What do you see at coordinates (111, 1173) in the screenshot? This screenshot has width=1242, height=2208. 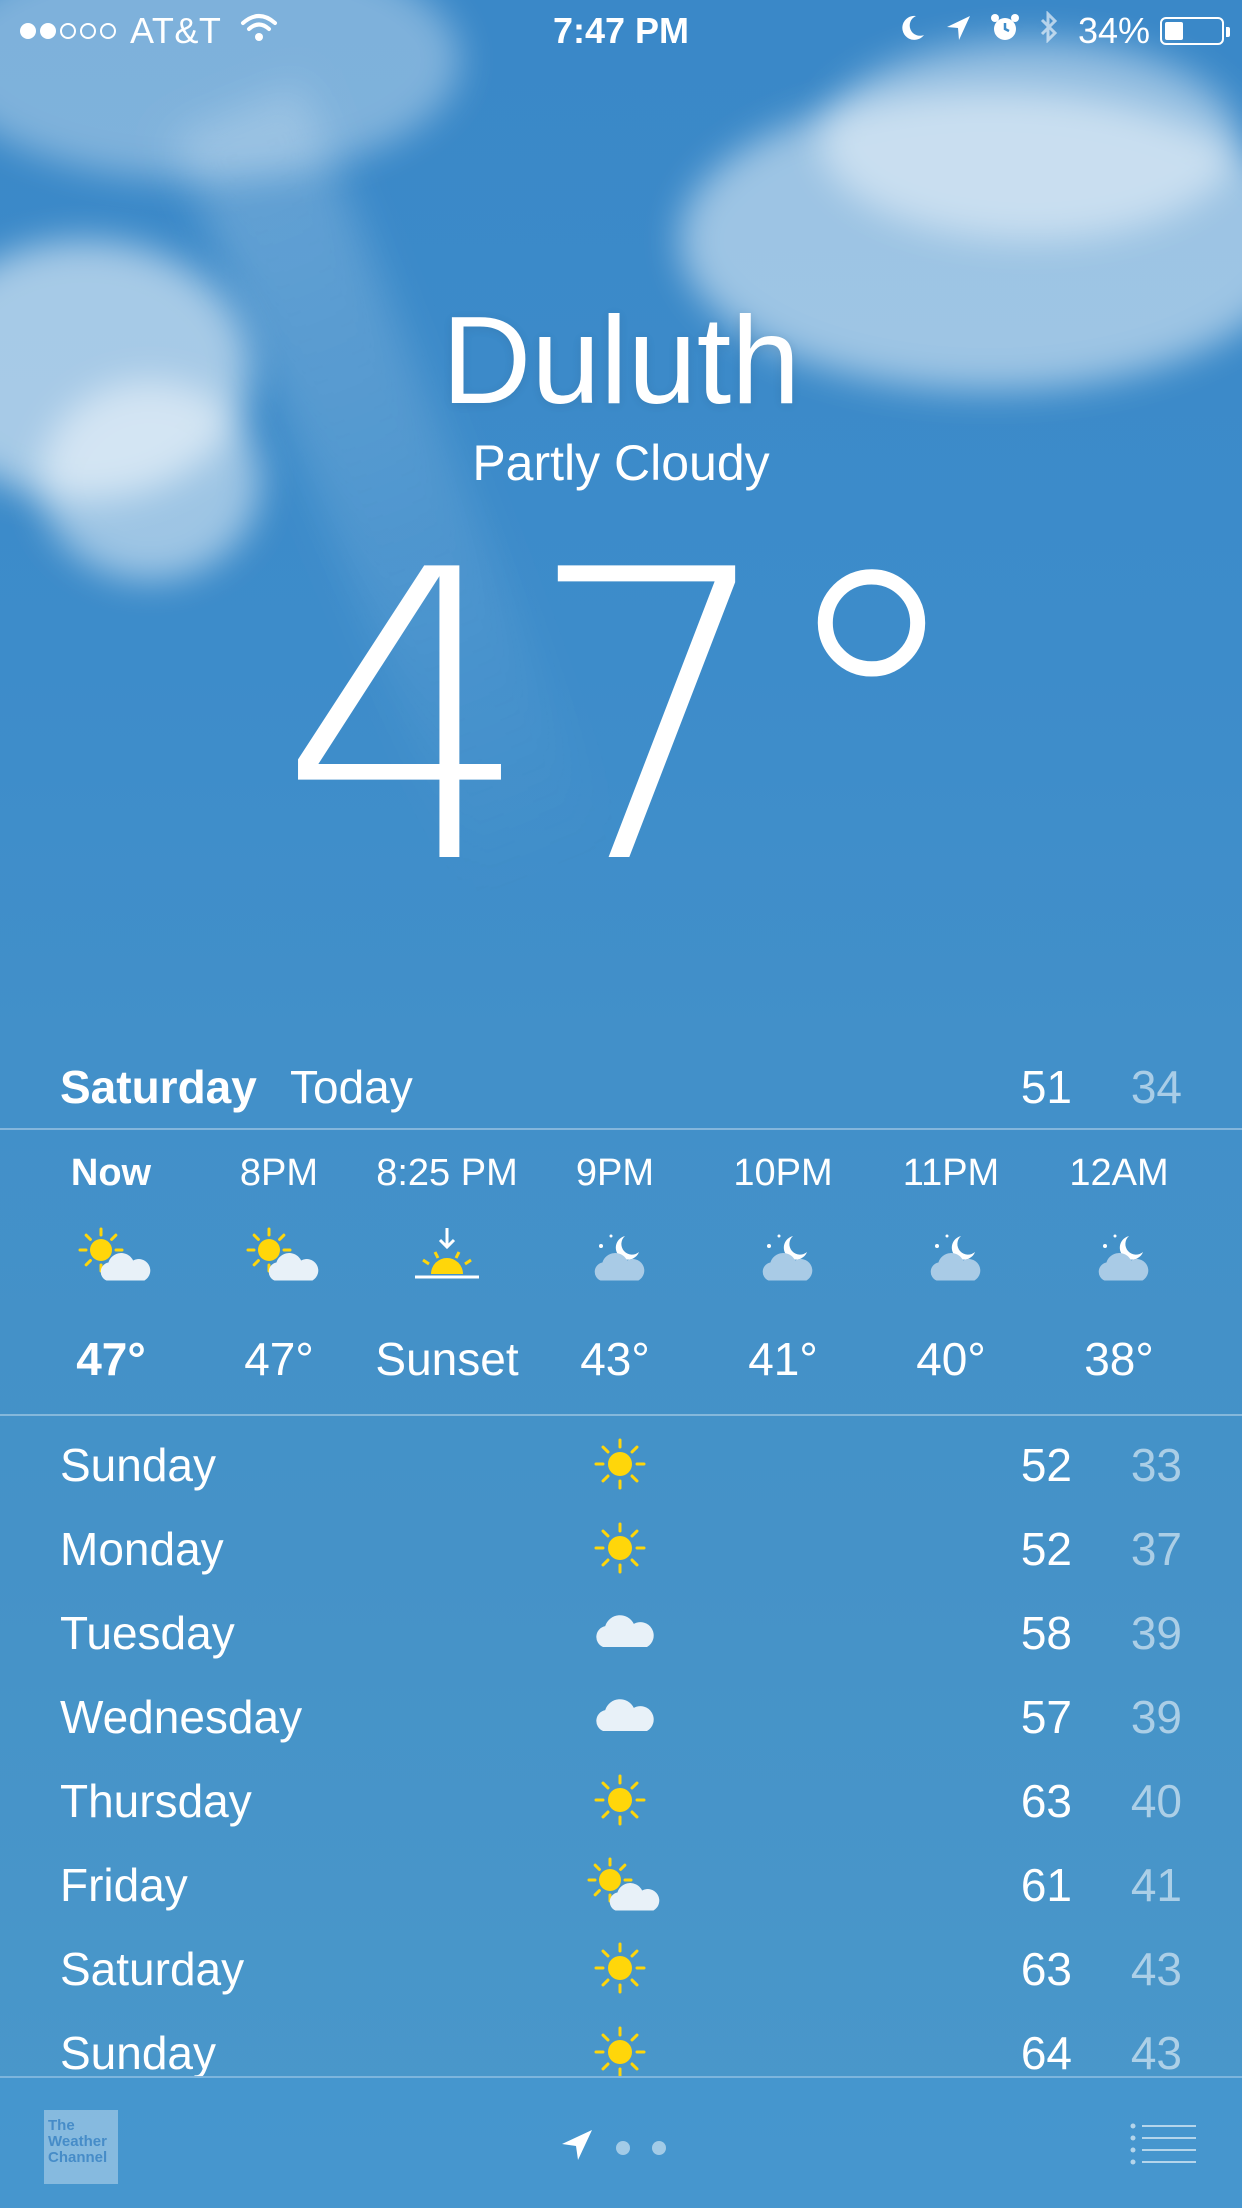 I see `hour-time: Now` at bounding box center [111, 1173].